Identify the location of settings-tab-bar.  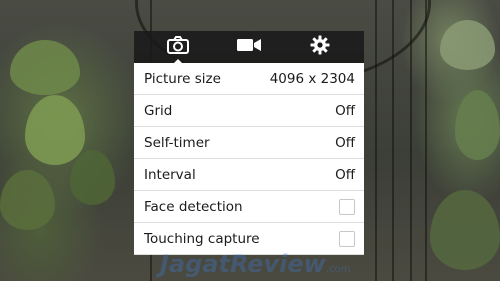
(249, 47).